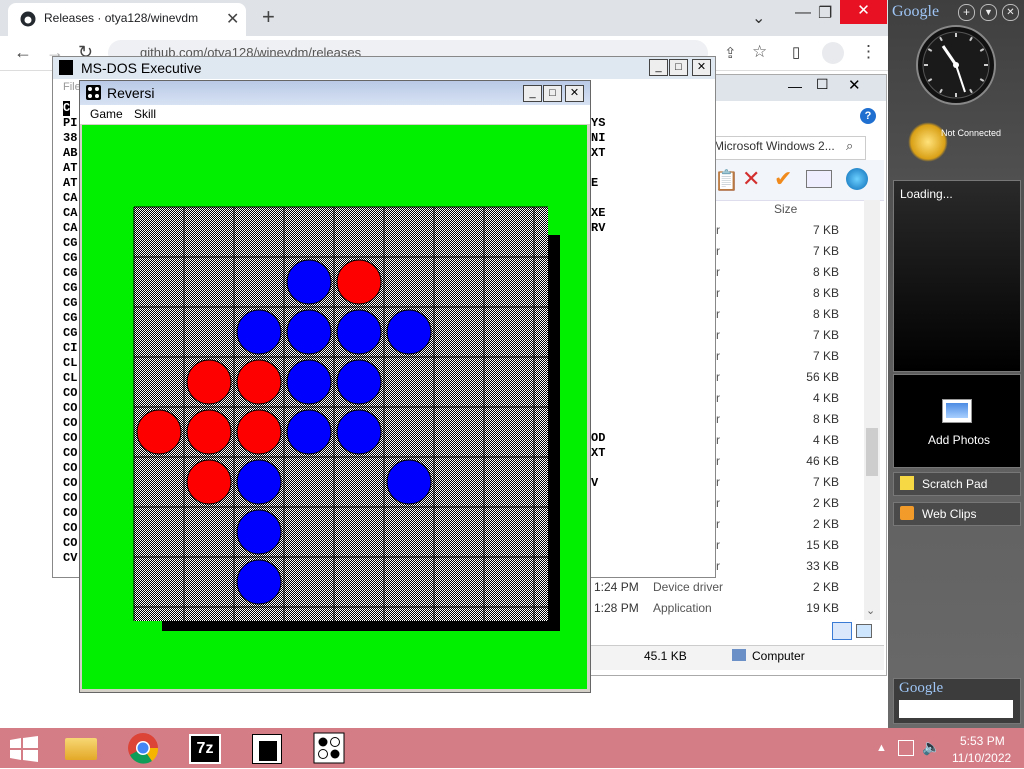 The image size is (1024, 769). Describe the element at coordinates (127, 19) in the screenshot. I see `browser-tab: Releases · otya128/winevdm ✕` at that location.